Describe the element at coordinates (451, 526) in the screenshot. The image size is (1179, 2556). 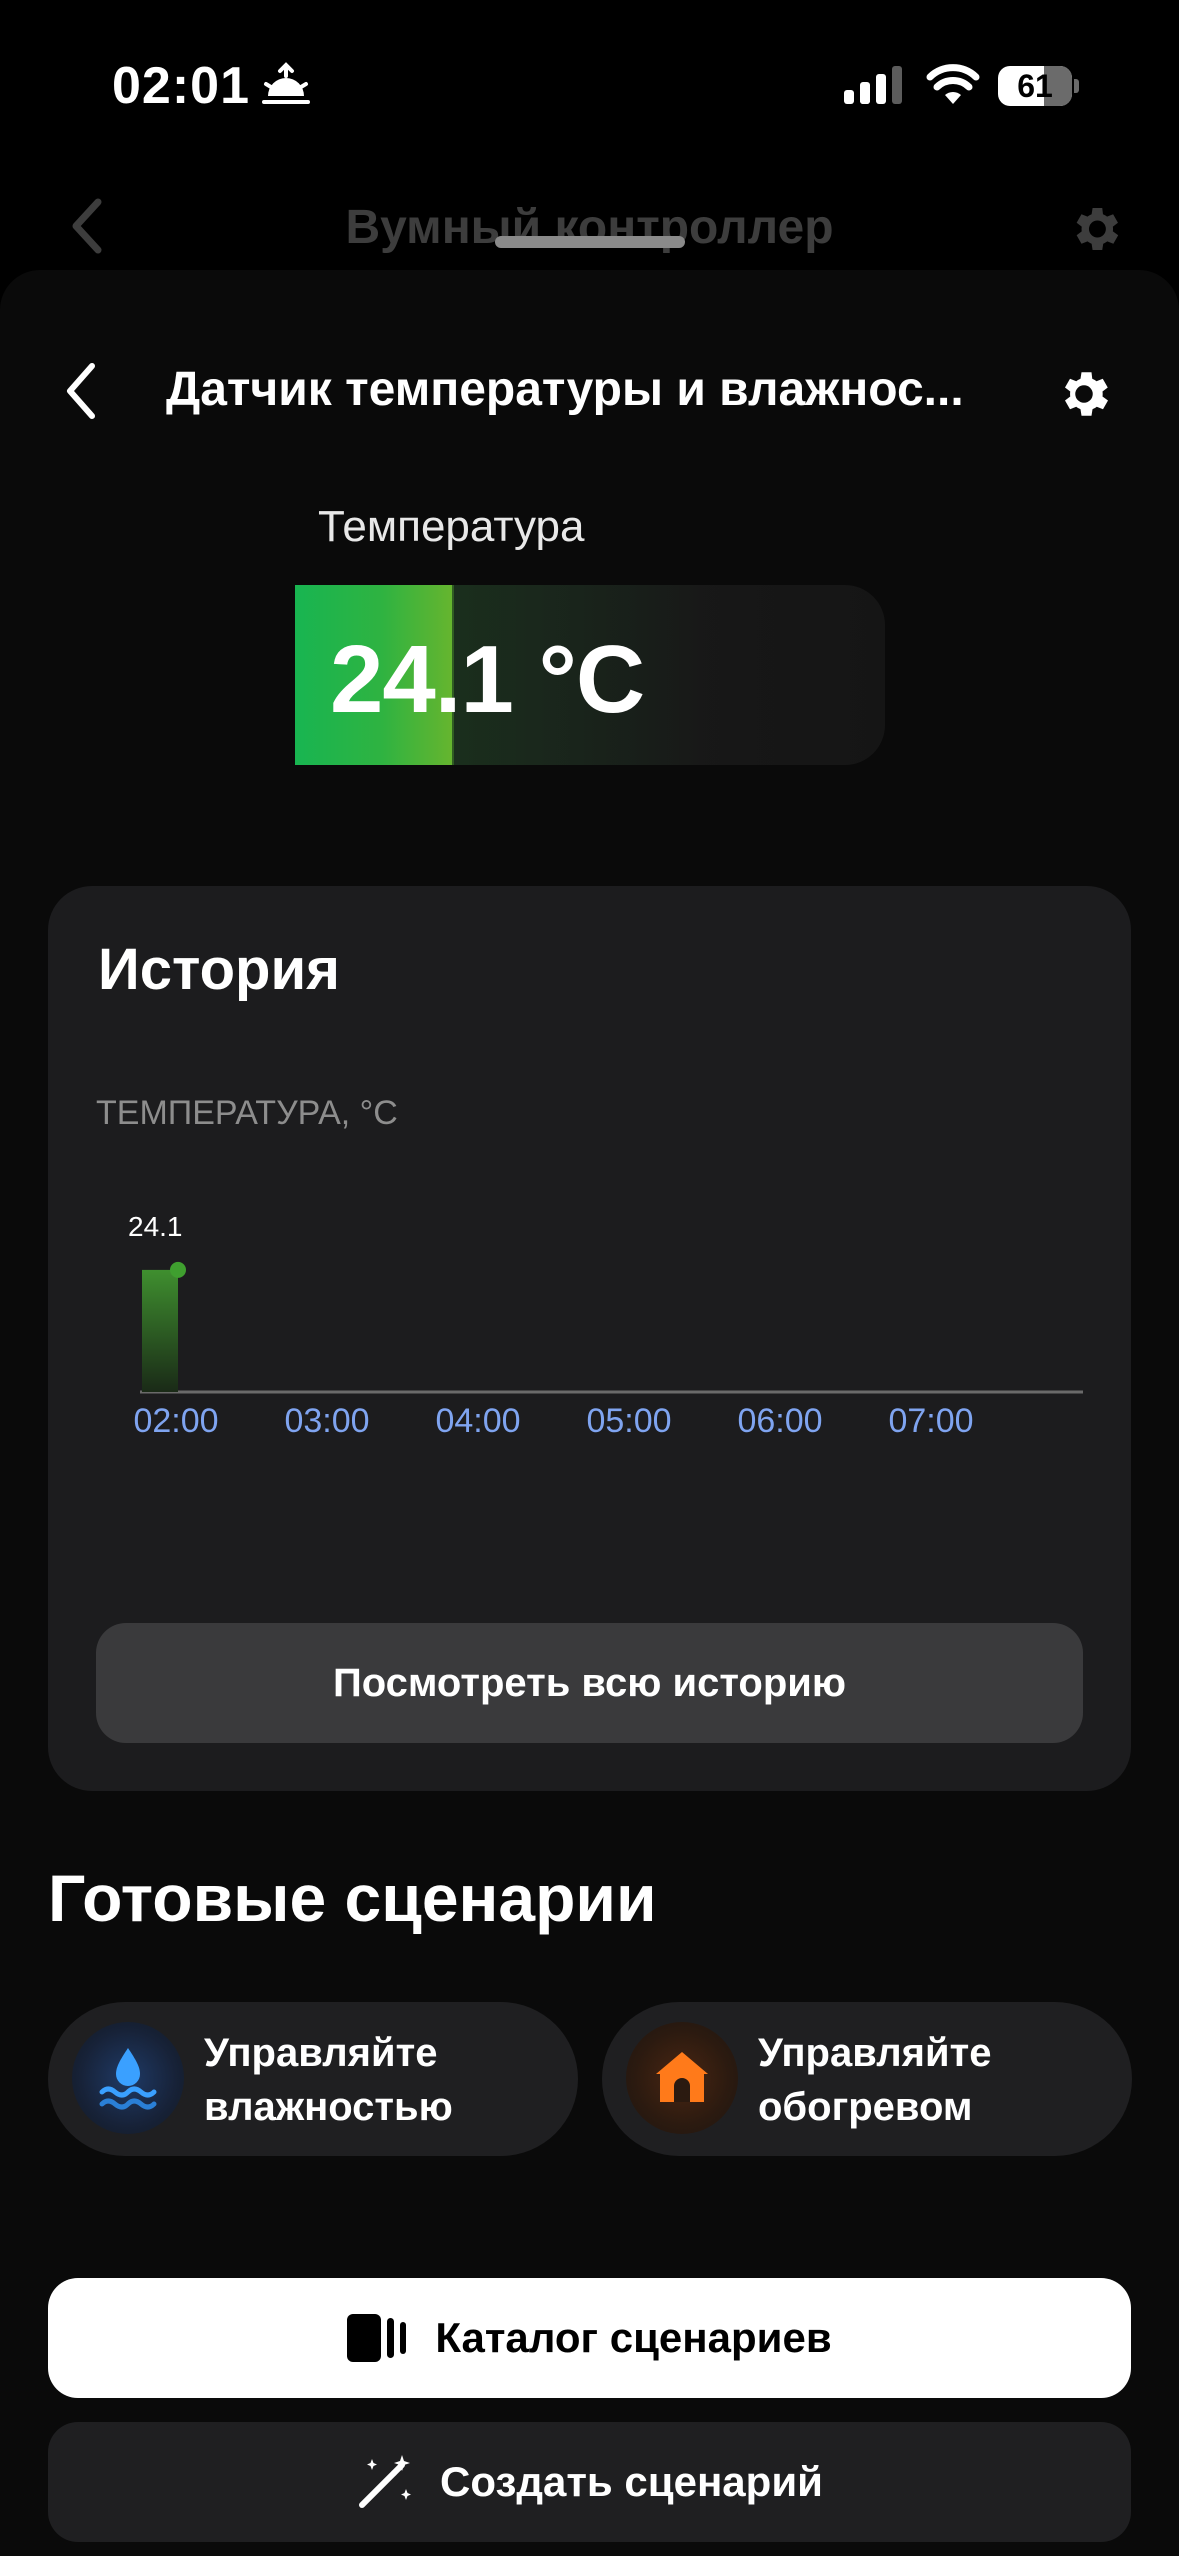
I see `temperature-label: Температура` at that location.